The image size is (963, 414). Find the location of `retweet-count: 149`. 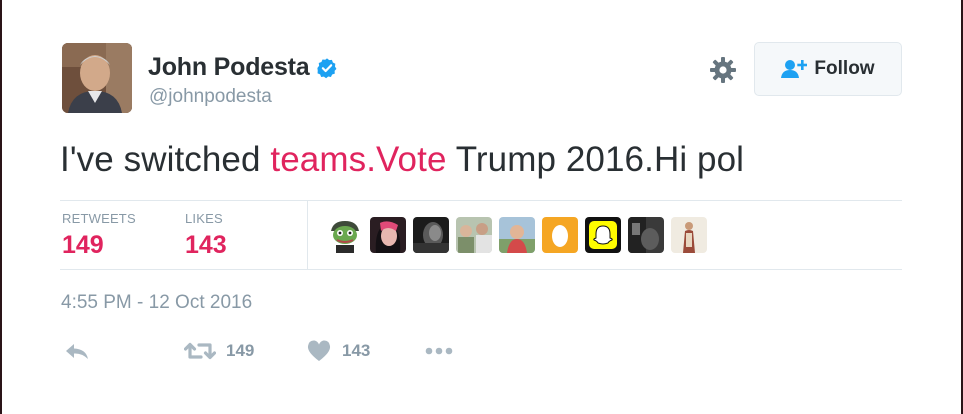

retweet-count: 149 is located at coordinates (240, 350).